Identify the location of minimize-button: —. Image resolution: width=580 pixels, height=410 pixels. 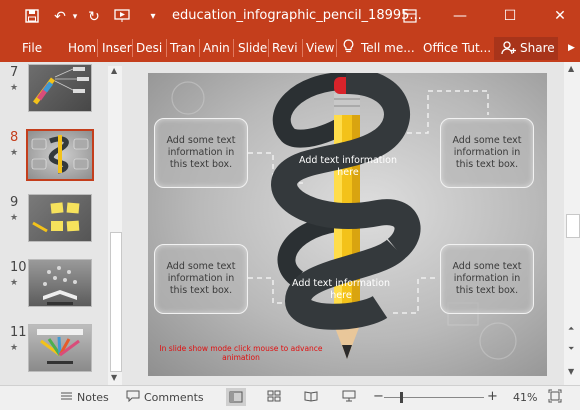
(460, 16).